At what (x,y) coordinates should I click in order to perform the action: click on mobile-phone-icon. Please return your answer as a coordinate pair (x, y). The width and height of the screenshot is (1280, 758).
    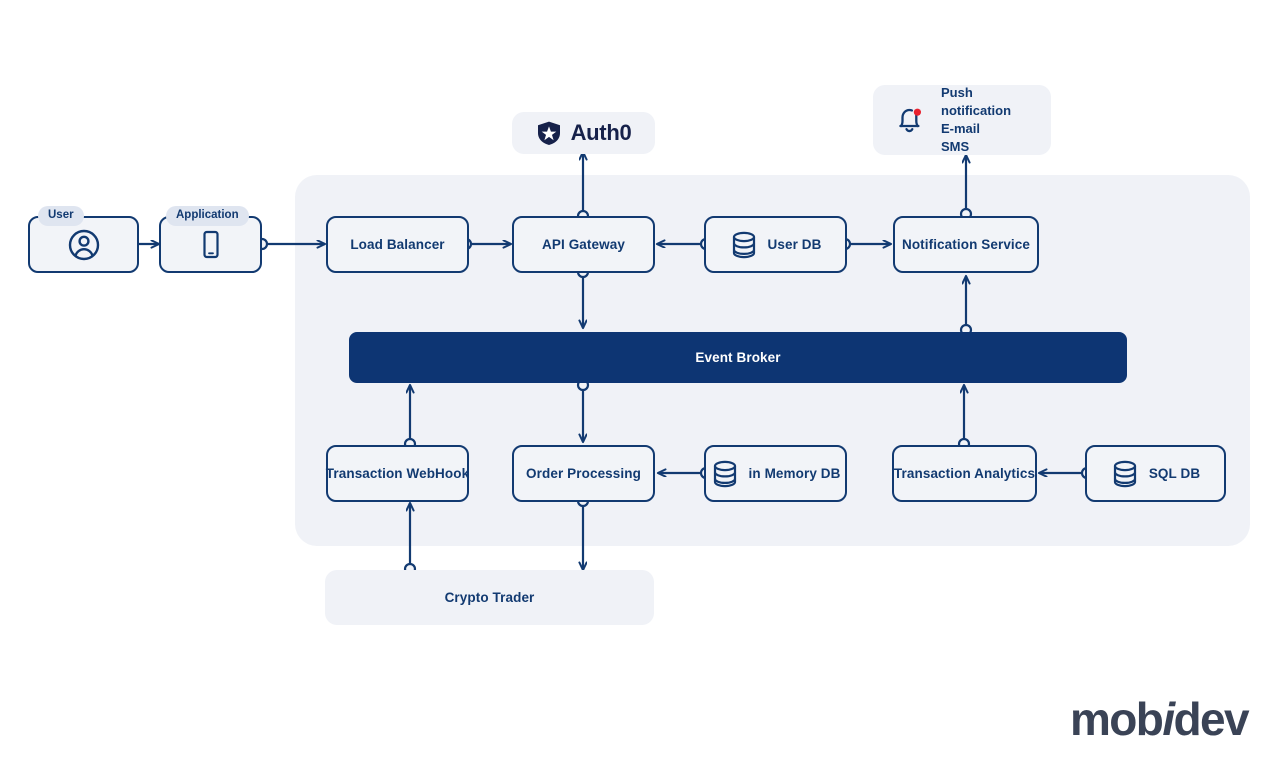
    Looking at the image, I should click on (211, 245).